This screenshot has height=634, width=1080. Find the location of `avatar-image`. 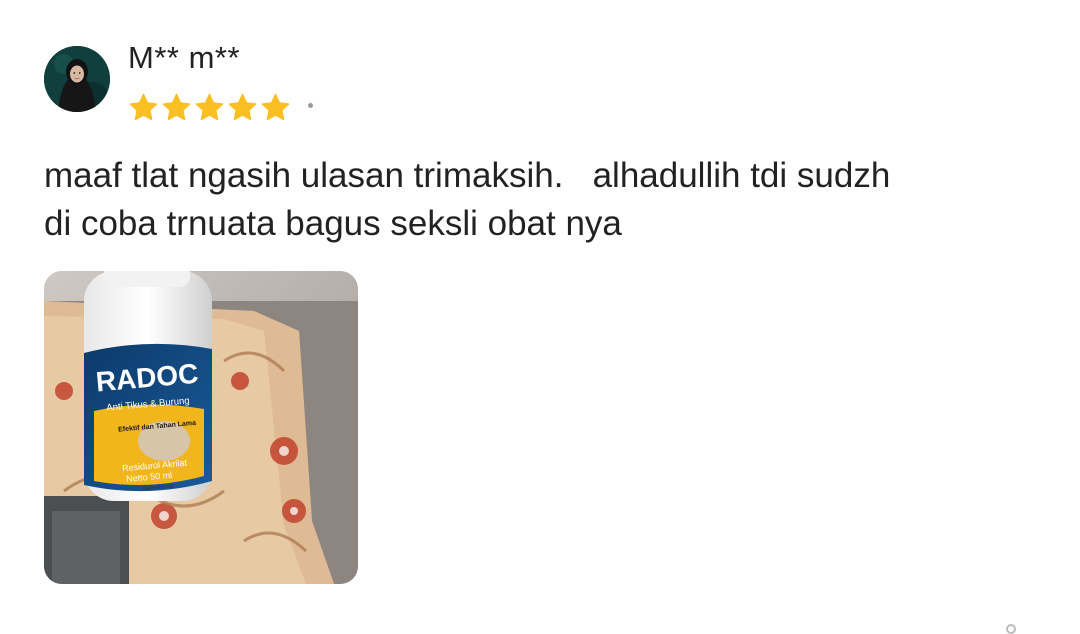

avatar-image is located at coordinates (77, 79).